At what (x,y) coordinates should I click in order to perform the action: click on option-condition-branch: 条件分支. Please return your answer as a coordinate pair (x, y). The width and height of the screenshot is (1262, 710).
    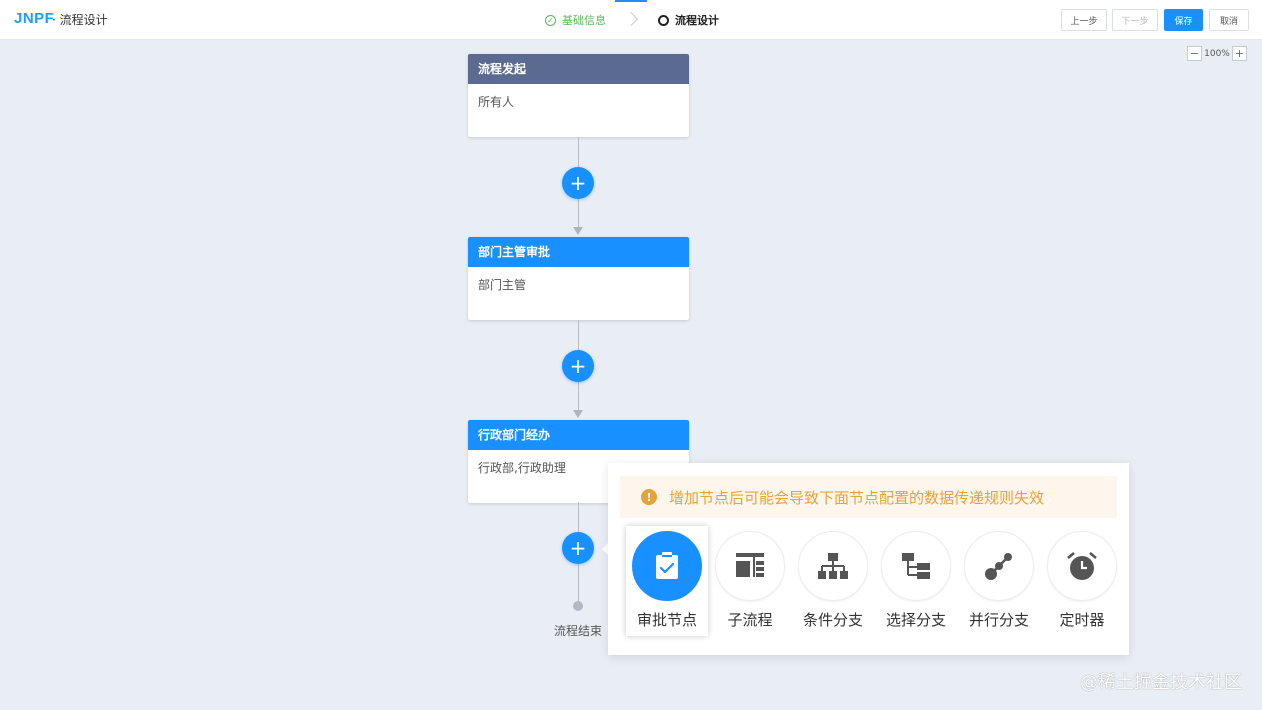
    Looking at the image, I should click on (833, 581).